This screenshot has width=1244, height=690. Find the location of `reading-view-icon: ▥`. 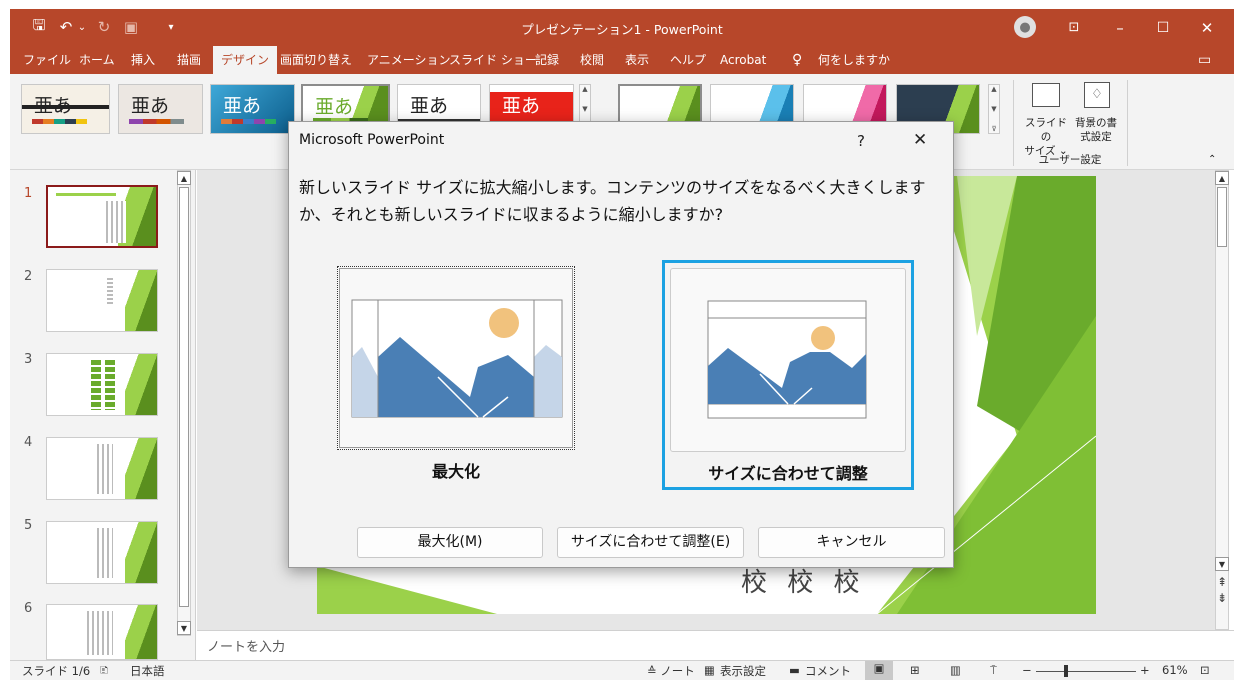

reading-view-icon: ▥ is located at coordinates (955, 670).